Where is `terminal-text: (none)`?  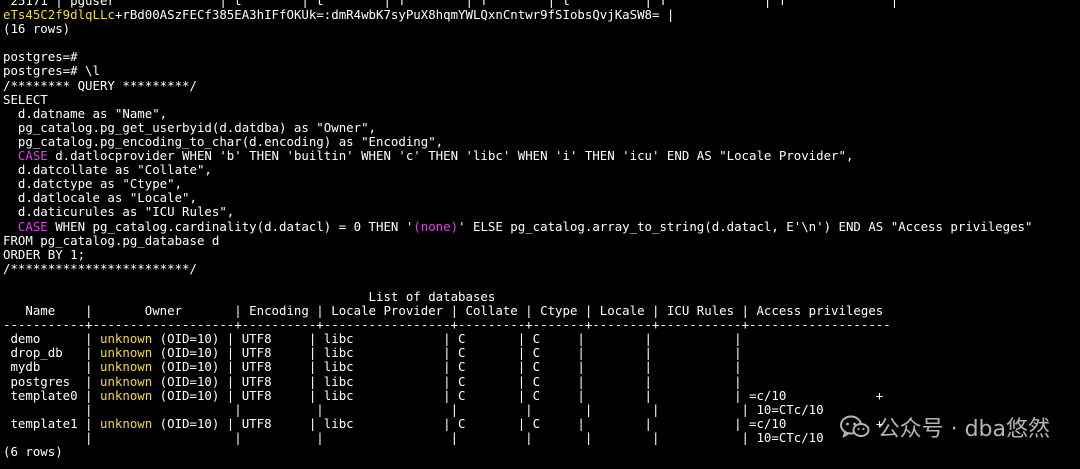 terminal-text: (none) is located at coordinates (436, 226).